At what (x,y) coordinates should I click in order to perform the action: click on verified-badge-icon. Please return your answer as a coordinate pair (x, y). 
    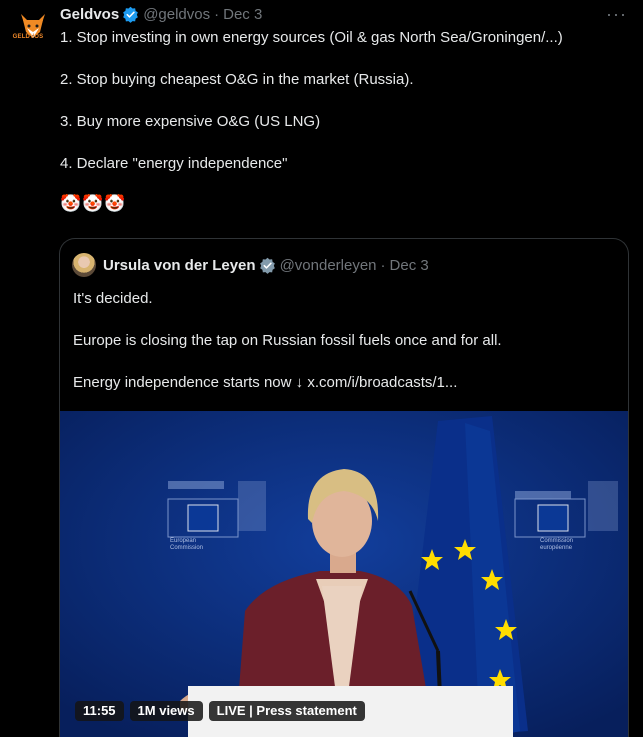
    Looking at the image, I should click on (131, 14).